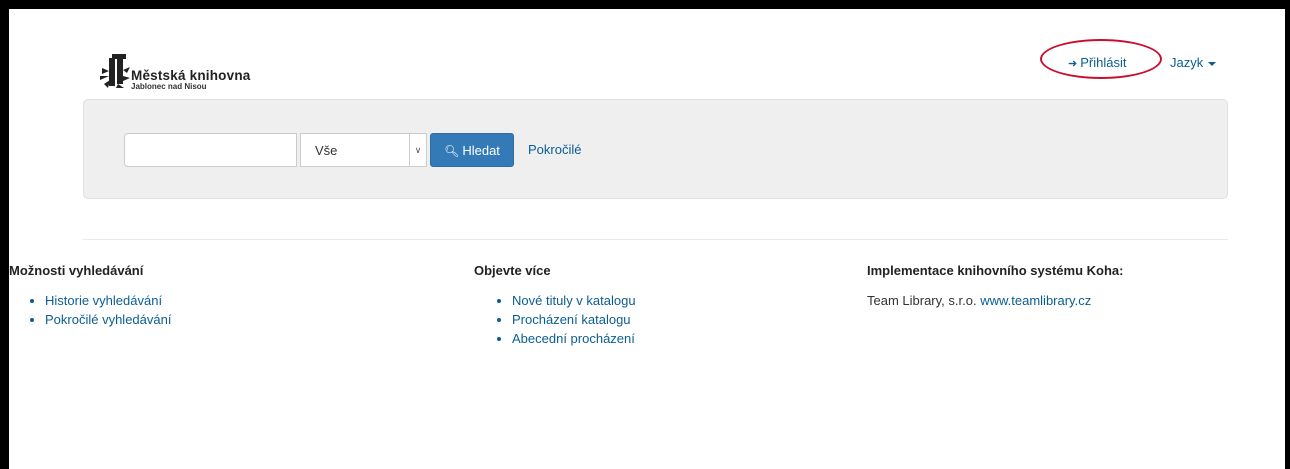  I want to click on column-heading: Možnosti vyhledávání, so click(76, 270).